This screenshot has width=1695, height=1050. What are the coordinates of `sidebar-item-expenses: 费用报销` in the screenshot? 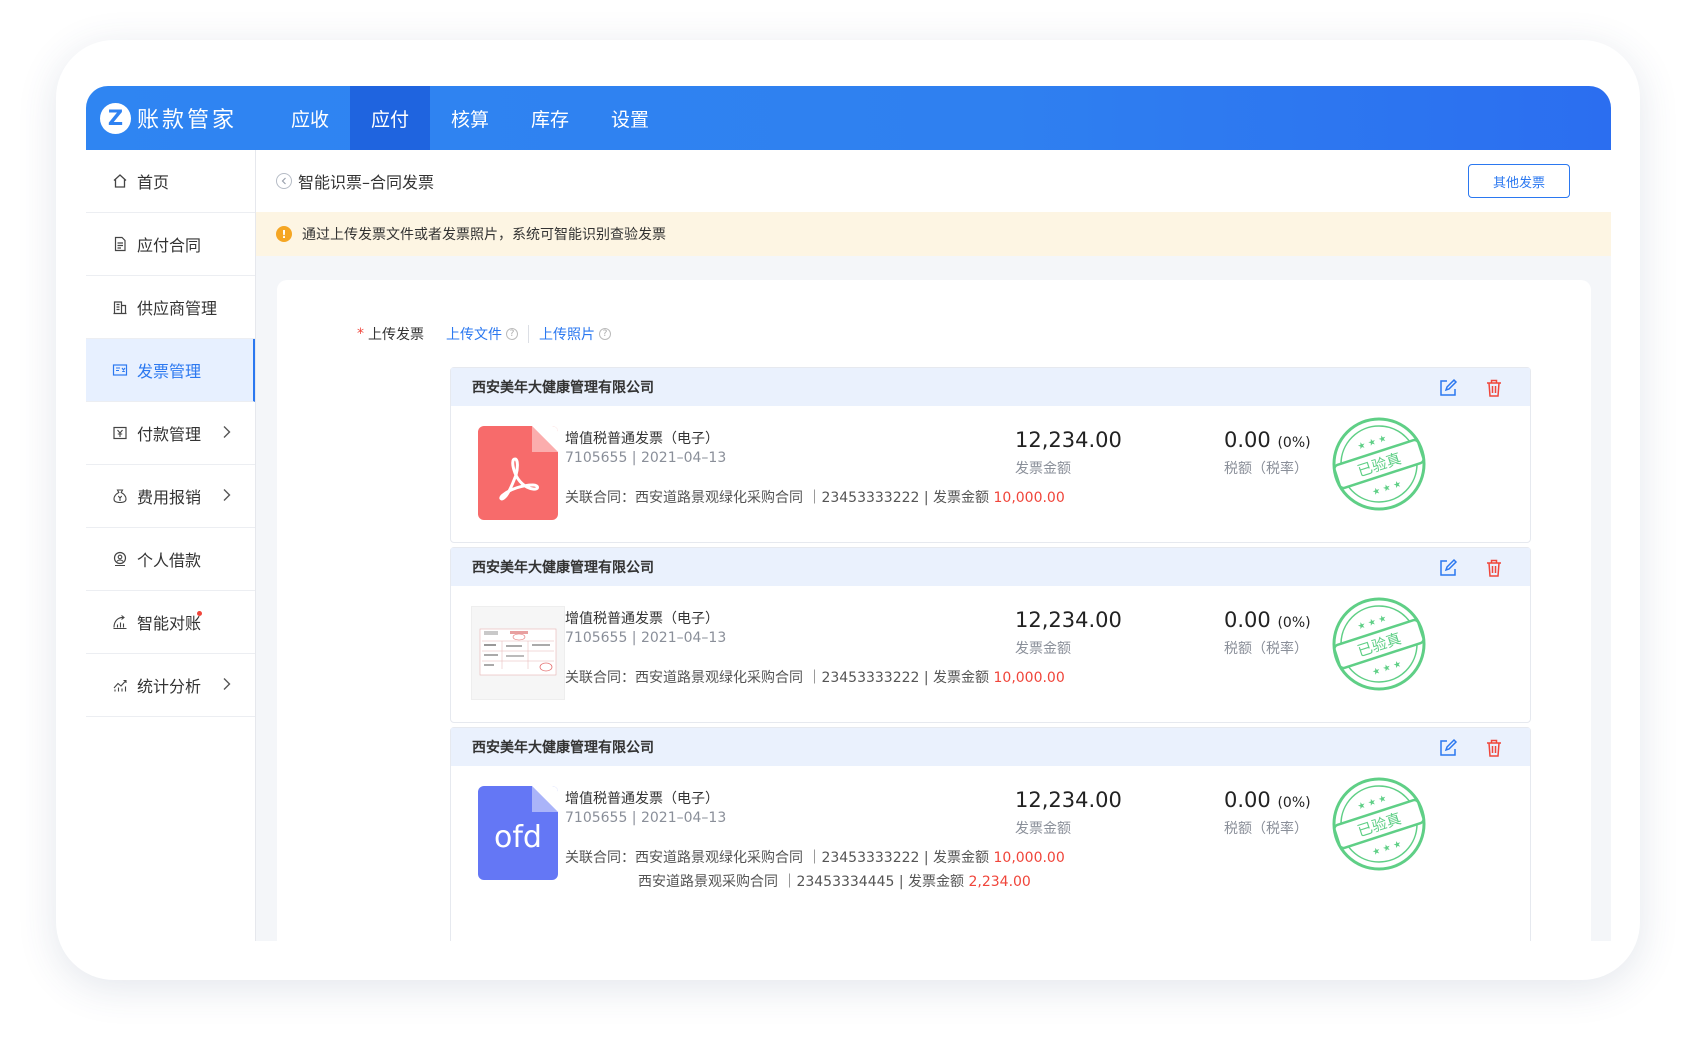 It's located at (170, 496).